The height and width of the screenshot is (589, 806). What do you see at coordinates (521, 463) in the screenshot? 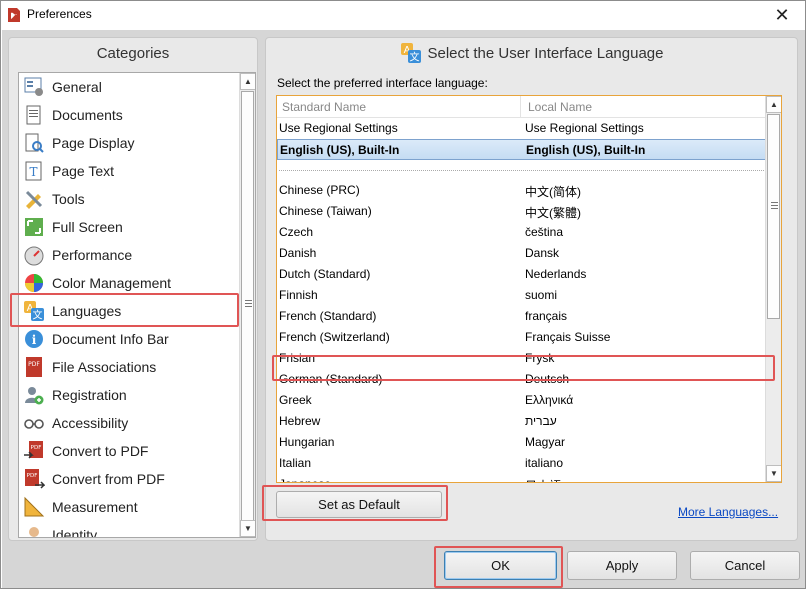
I see `language-row: Italian italiano` at bounding box center [521, 463].